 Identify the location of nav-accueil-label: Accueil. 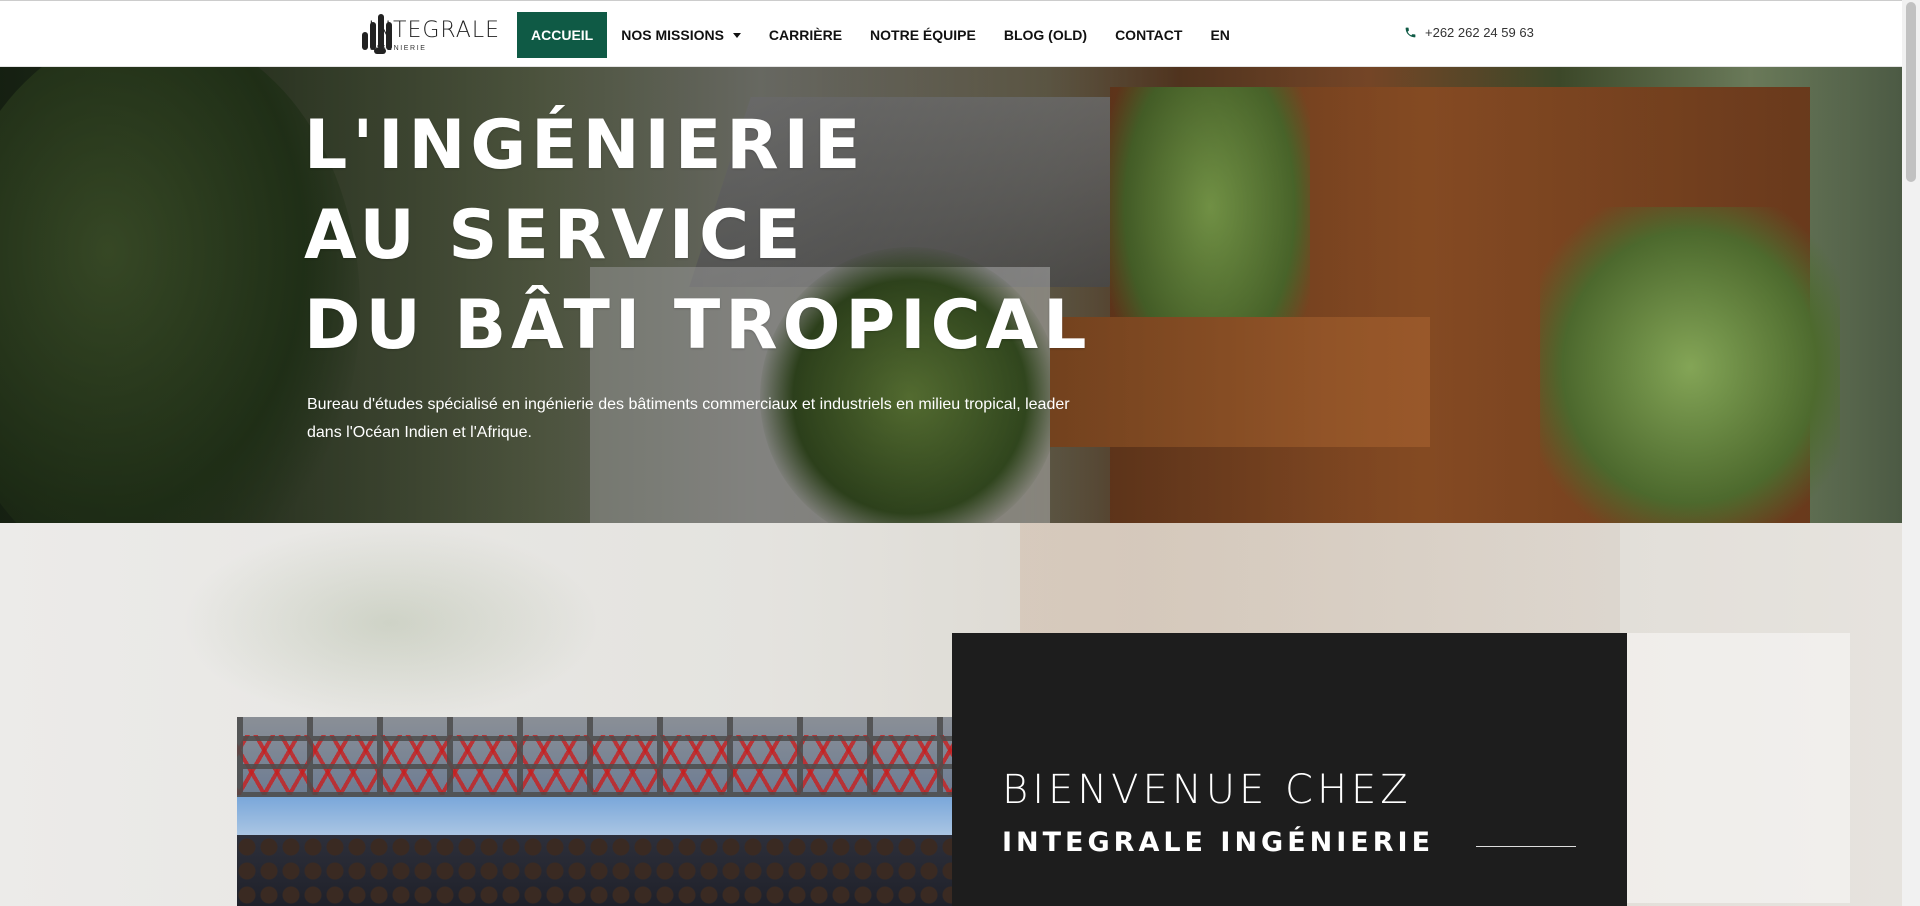
(562, 35).